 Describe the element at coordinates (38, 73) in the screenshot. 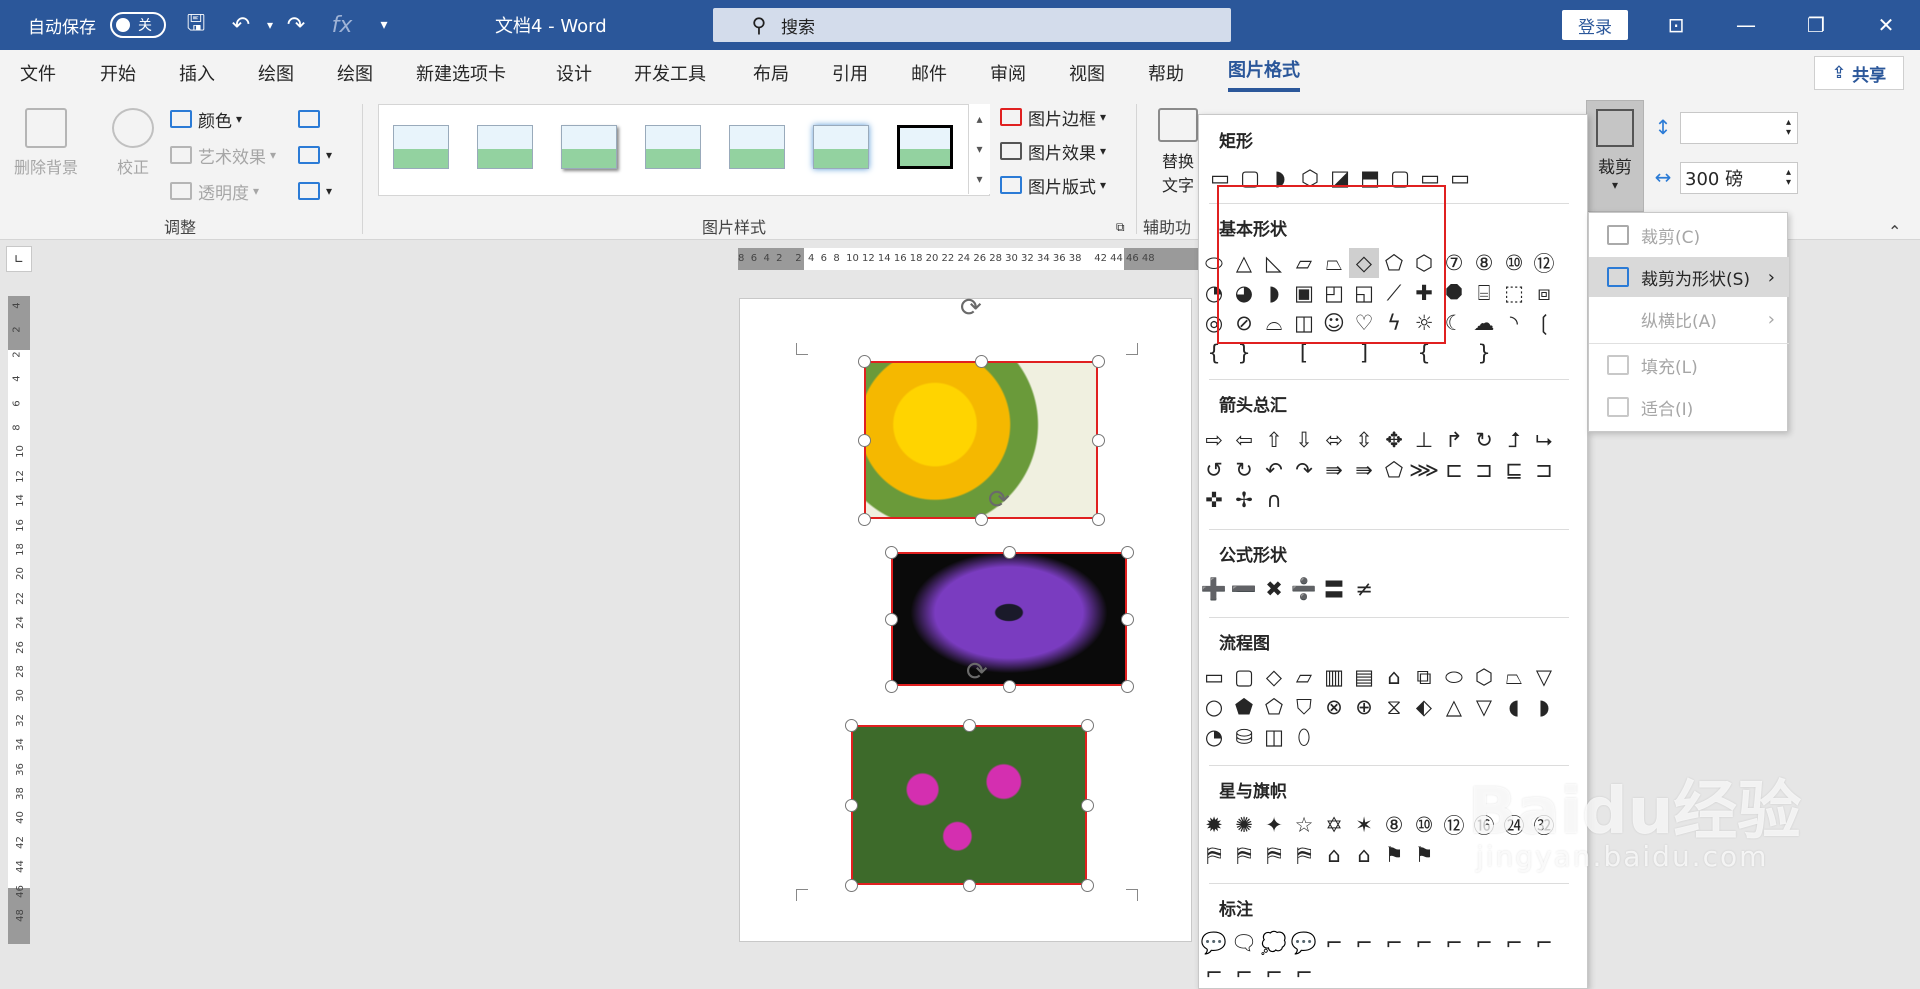

I see `tab-file: 文件` at that location.